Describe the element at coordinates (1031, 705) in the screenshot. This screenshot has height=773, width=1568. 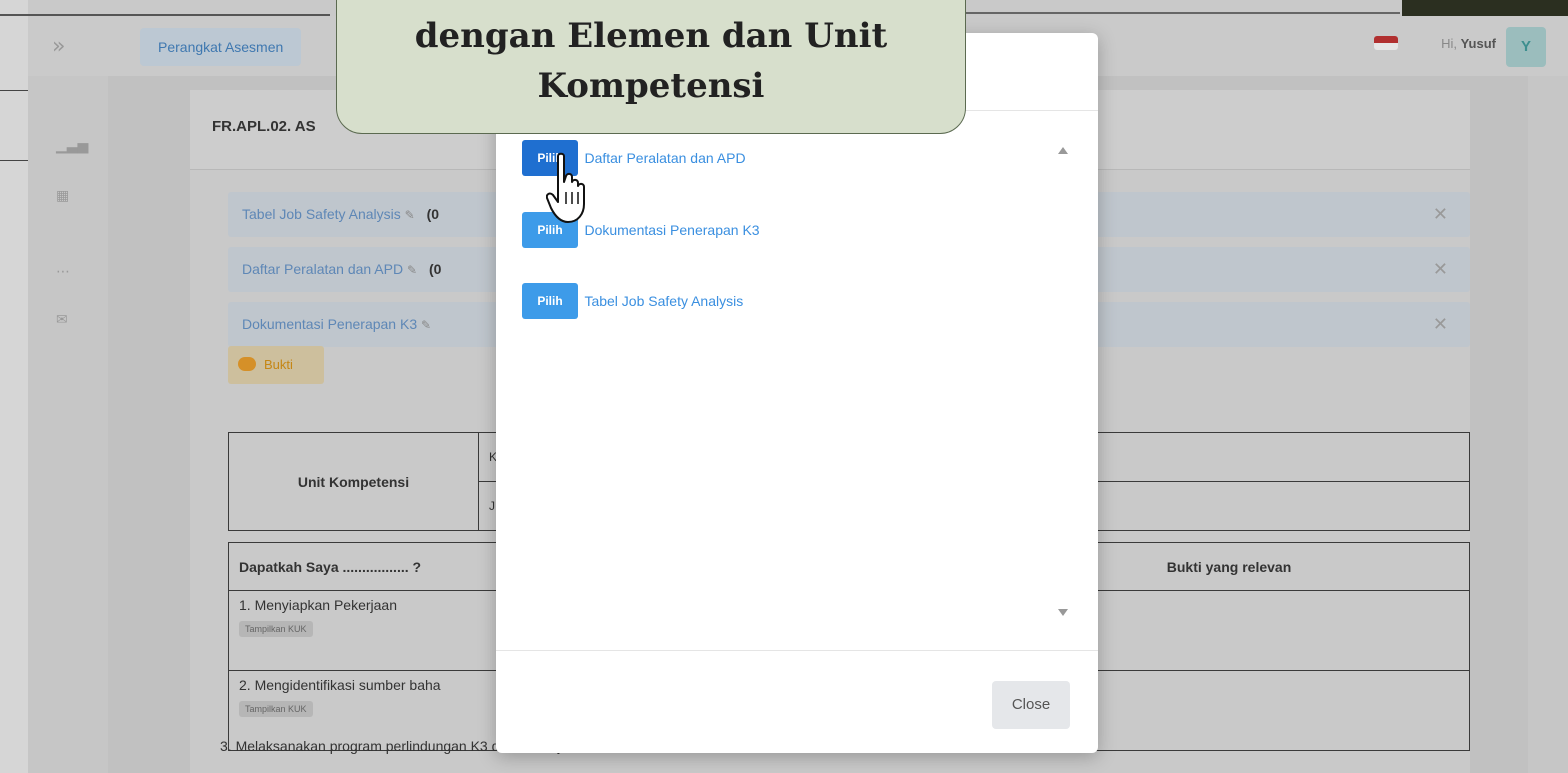
I see `close-button: Close` at that location.